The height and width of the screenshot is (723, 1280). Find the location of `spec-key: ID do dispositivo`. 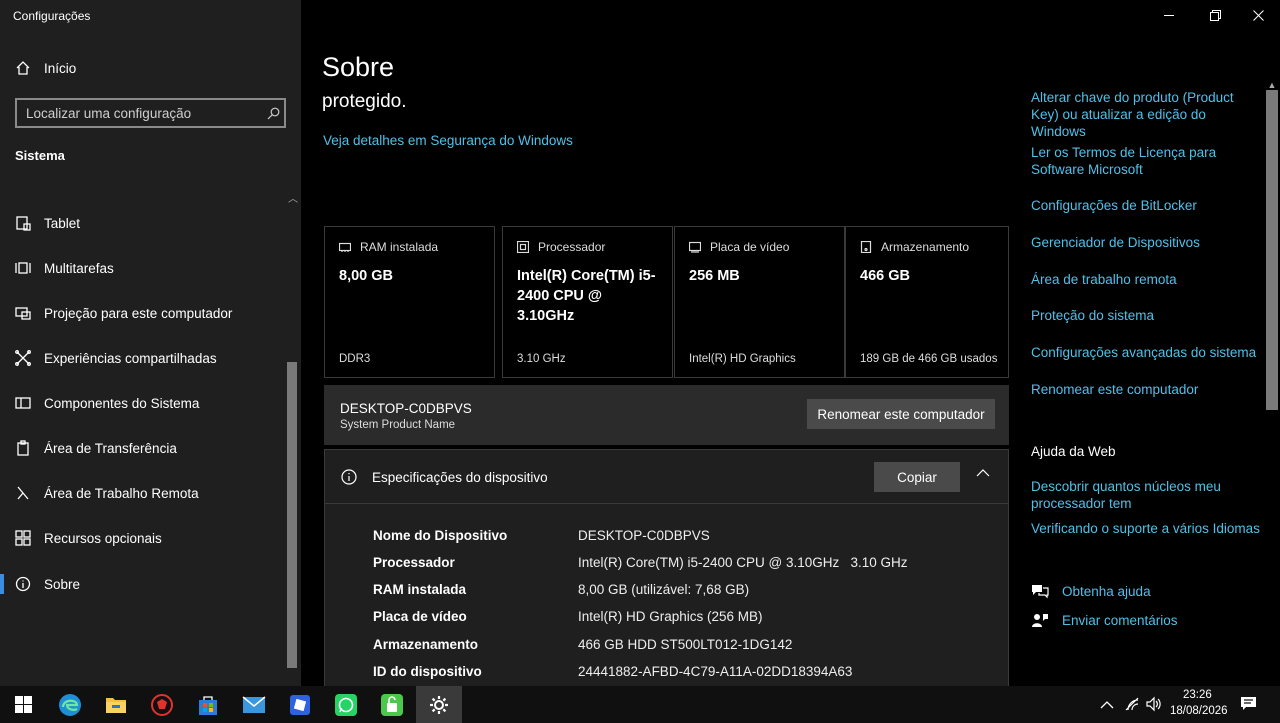

spec-key: ID do dispositivo is located at coordinates (427, 671).